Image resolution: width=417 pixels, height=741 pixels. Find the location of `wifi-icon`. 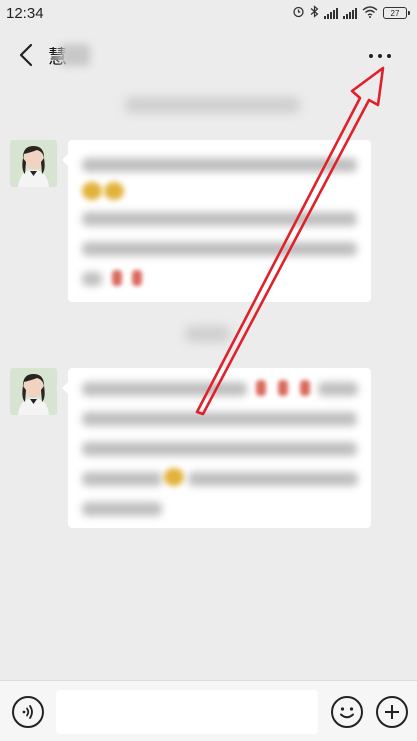

wifi-icon is located at coordinates (370, 13).